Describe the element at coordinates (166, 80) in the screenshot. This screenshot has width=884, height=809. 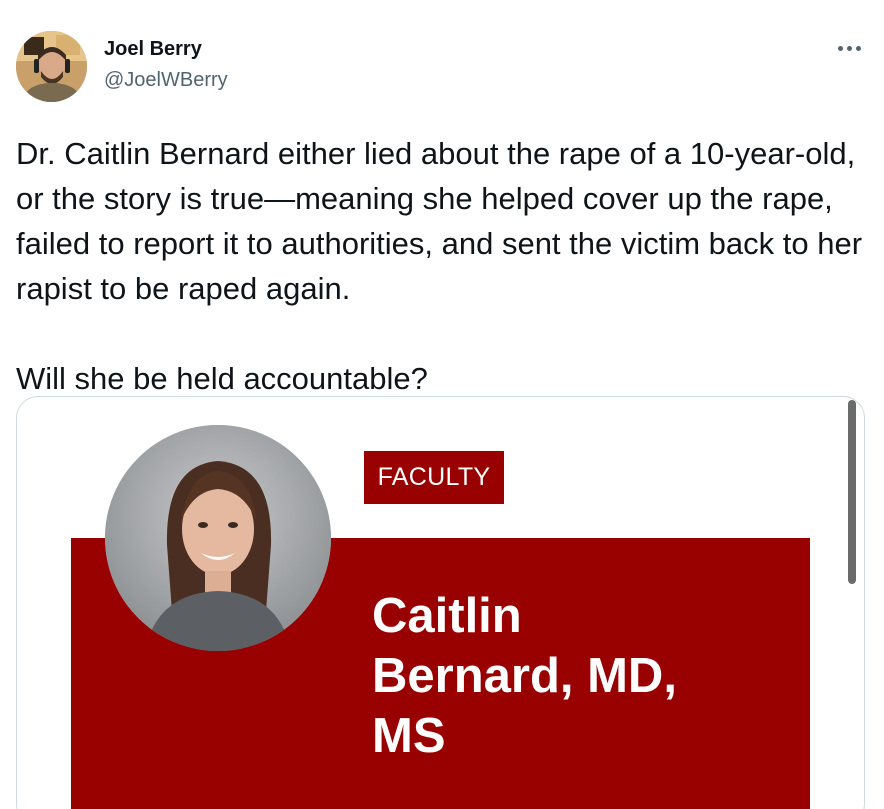
I see `author-handle: @JoelWBerry` at that location.